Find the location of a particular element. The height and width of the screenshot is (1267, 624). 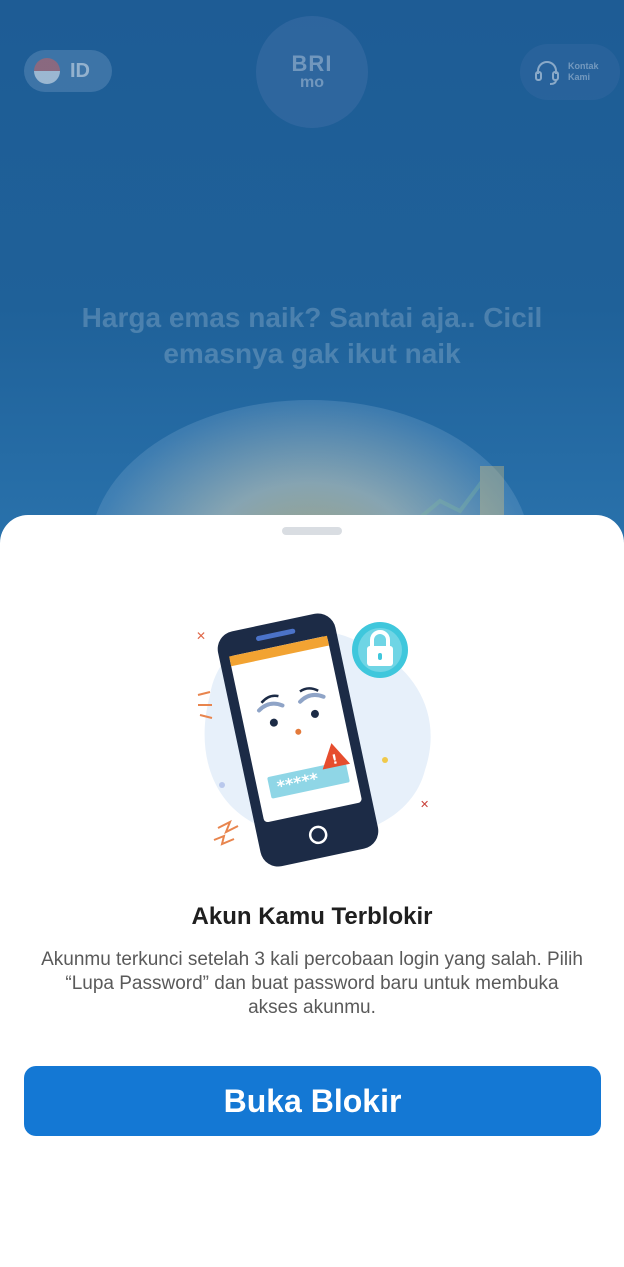

language-selector: ID is located at coordinates (68, 71).